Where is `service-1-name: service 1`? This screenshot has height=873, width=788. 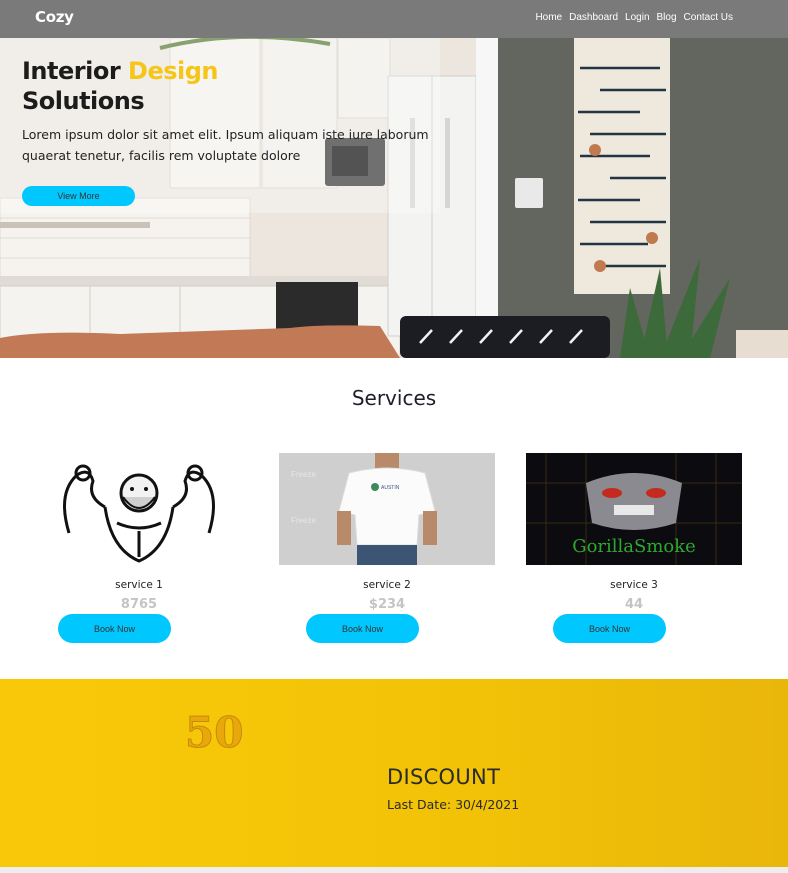 service-1-name: service 1 is located at coordinates (139, 585).